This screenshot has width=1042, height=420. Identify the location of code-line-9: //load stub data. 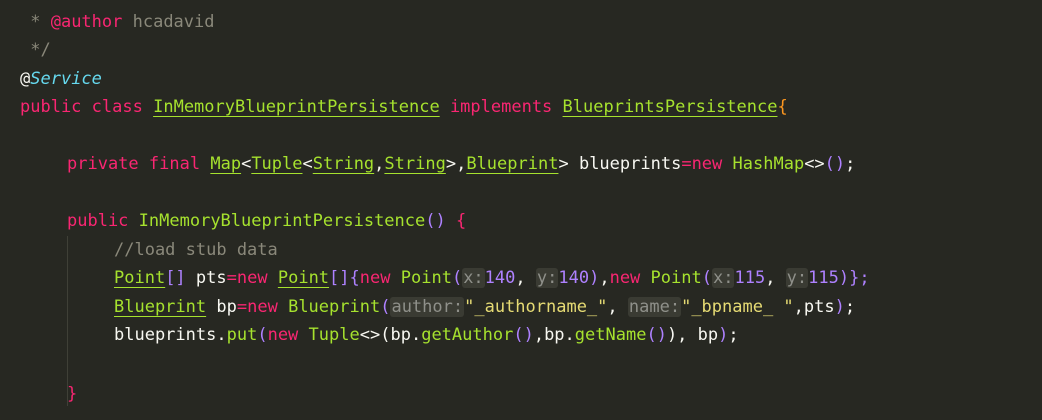
(196, 250).